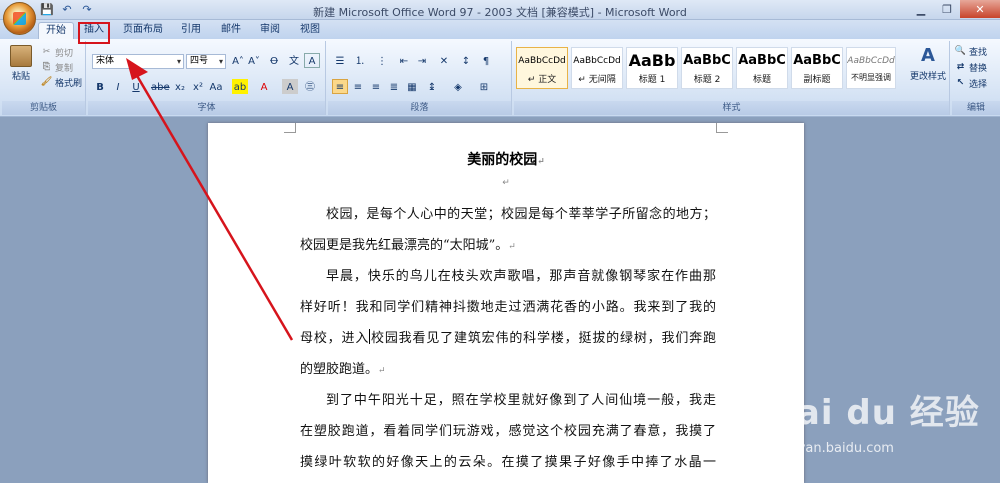 This screenshot has width=1000, height=483. Describe the element at coordinates (875, 413) in the screenshot. I see `watermark-brand: Bai du 经验` at that location.